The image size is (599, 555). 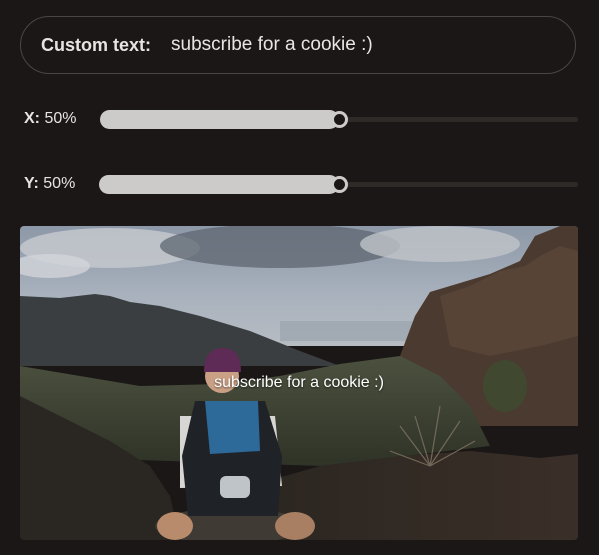 I want to click on custom-text-input, so click(x=351, y=45).